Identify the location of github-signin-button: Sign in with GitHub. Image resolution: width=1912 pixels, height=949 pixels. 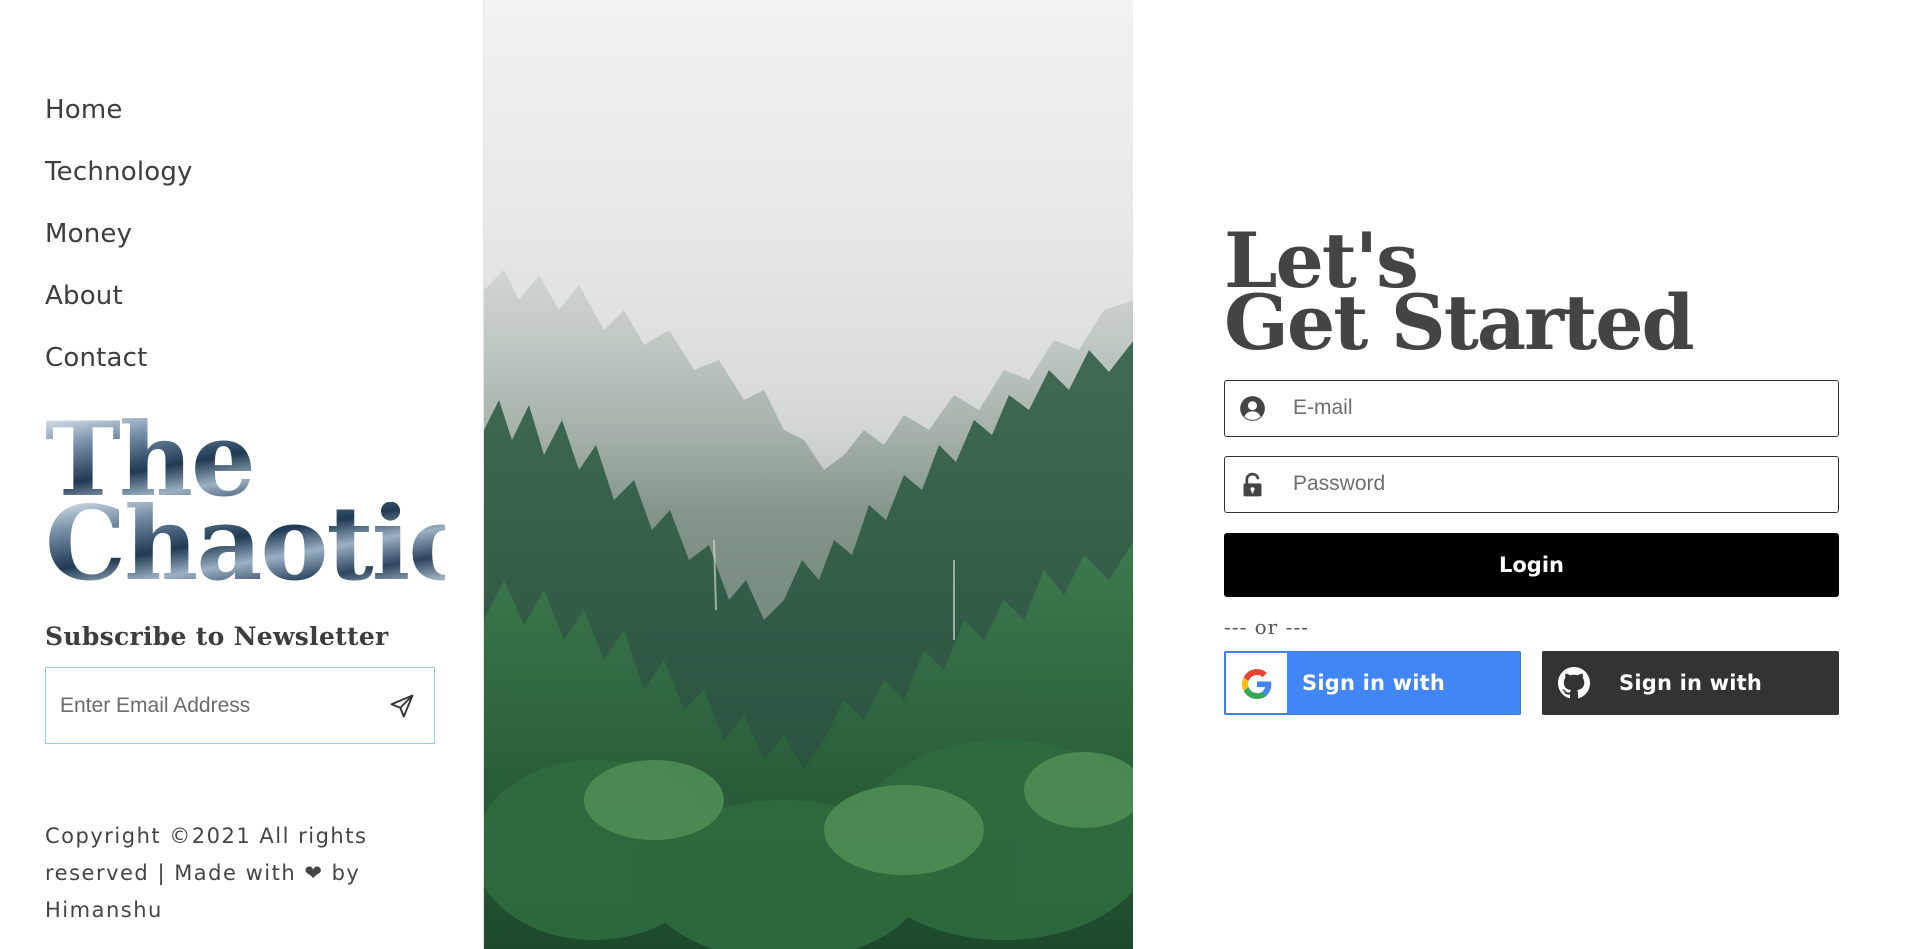
(1690, 705).